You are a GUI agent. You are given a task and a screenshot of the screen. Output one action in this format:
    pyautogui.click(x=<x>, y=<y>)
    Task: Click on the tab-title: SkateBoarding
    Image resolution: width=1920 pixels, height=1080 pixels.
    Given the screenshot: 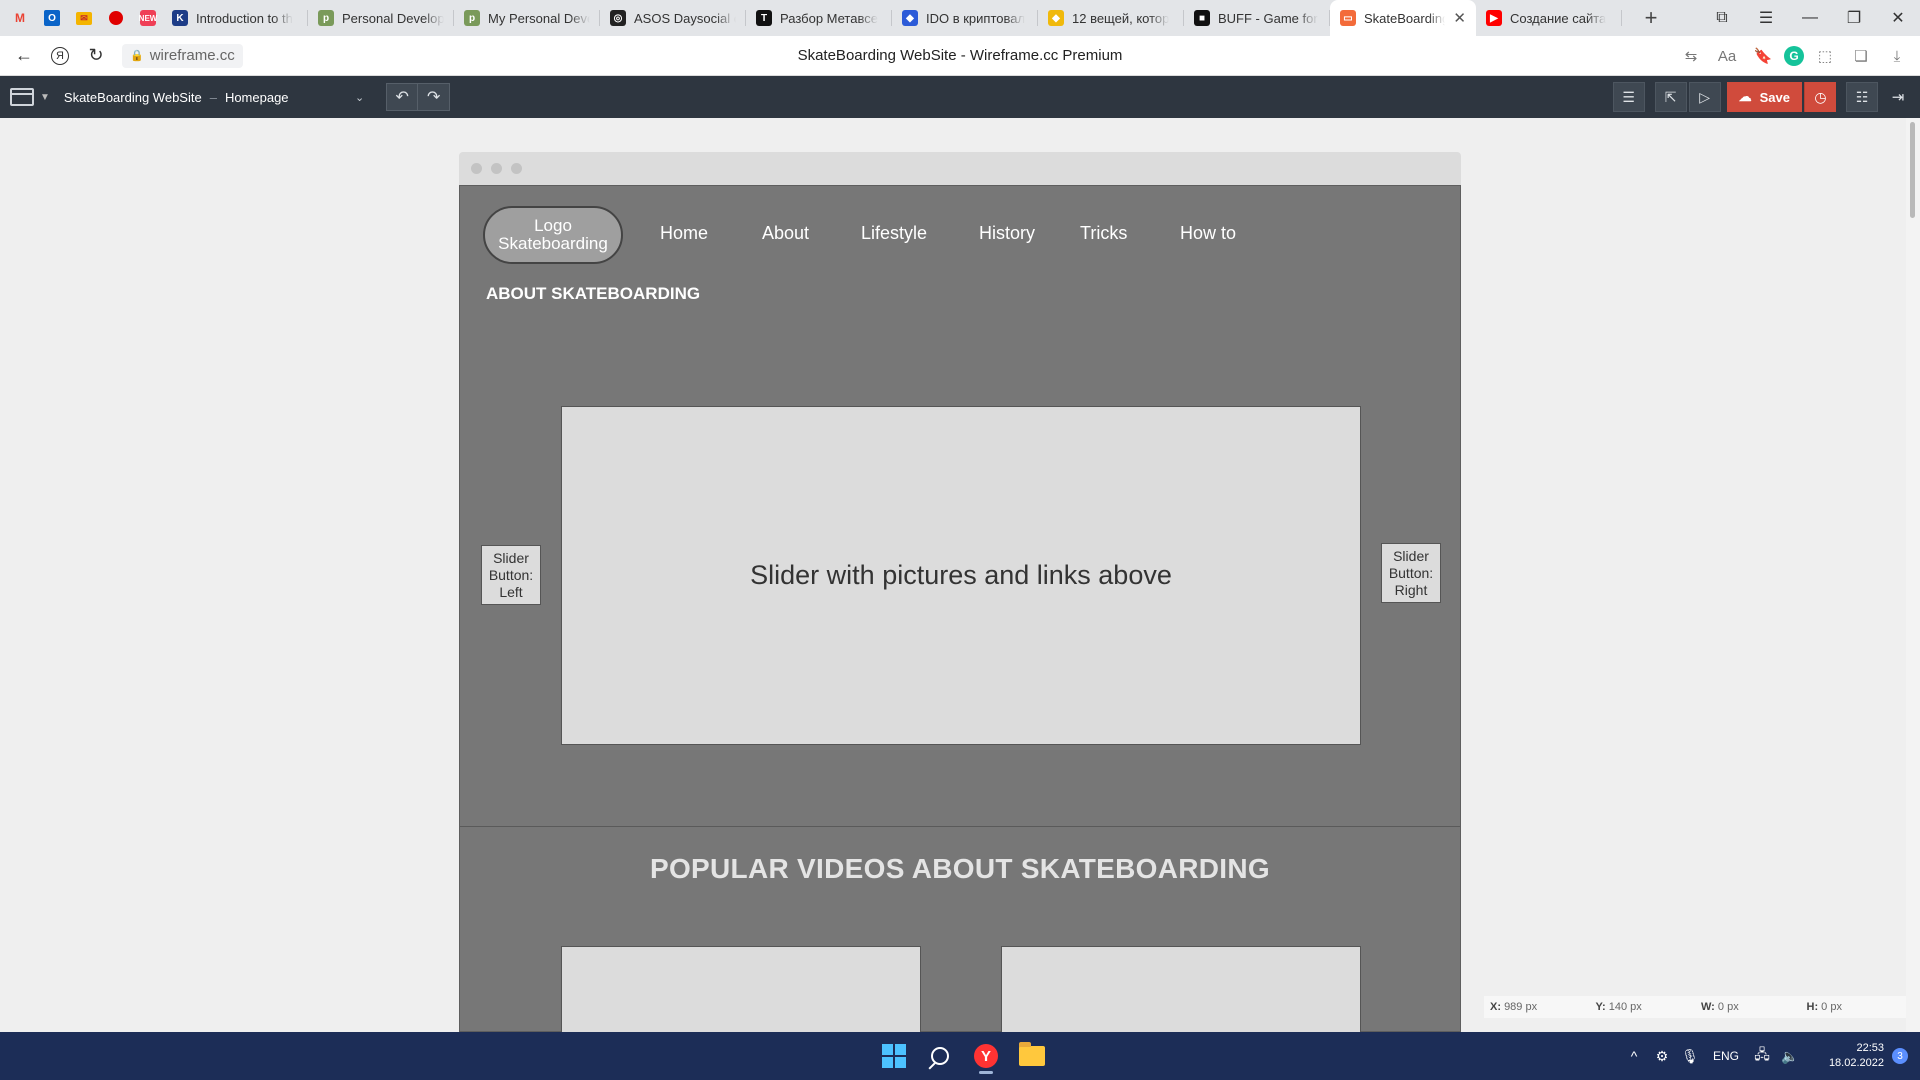 What is the action you would take?
    pyautogui.click(x=1405, y=18)
    